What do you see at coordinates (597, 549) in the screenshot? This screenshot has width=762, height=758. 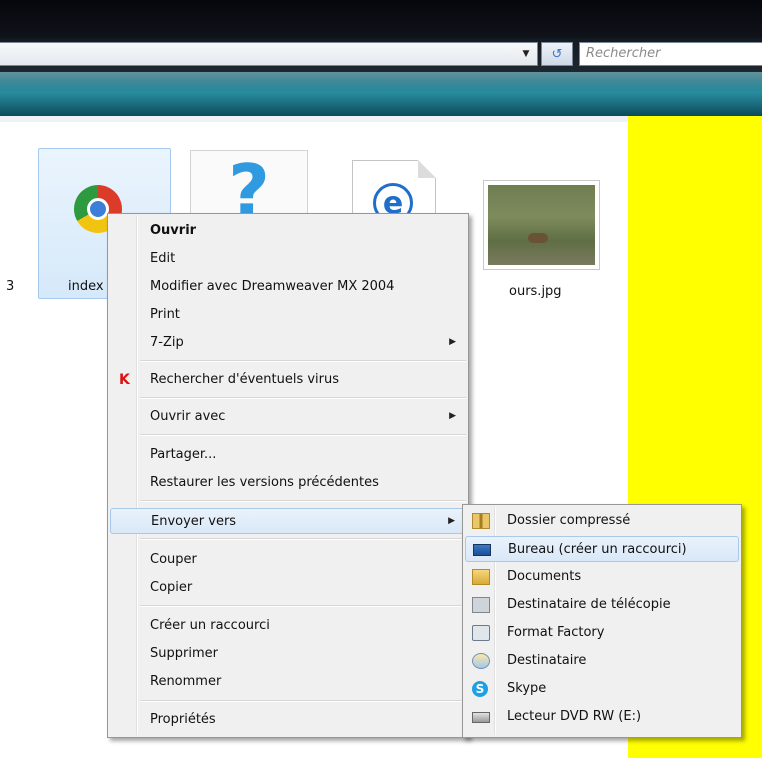 I see `submenu-item-label: Bureau (créer un raccourci)` at bounding box center [597, 549].